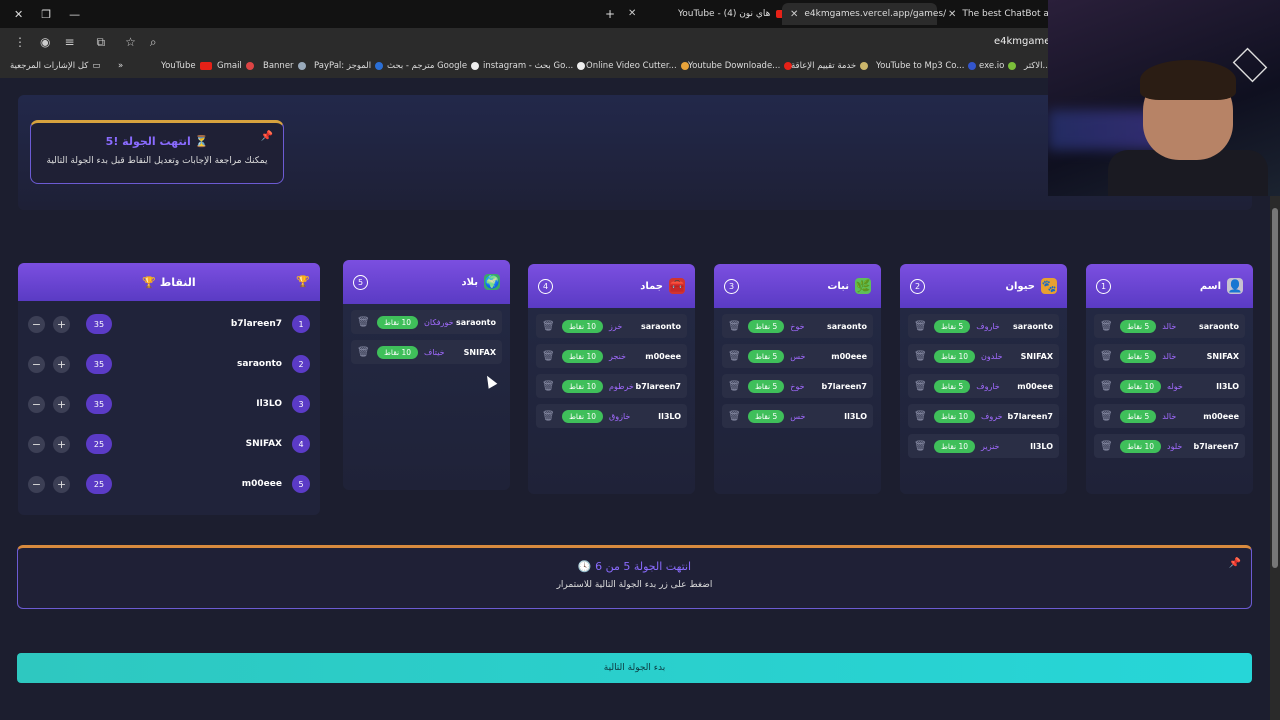 The height and width of the screenshot is (720, 1280). Describe the element at coordinates (20, 42) in the screenshot. I see `menu-dots-icon: ⋮` at that location.